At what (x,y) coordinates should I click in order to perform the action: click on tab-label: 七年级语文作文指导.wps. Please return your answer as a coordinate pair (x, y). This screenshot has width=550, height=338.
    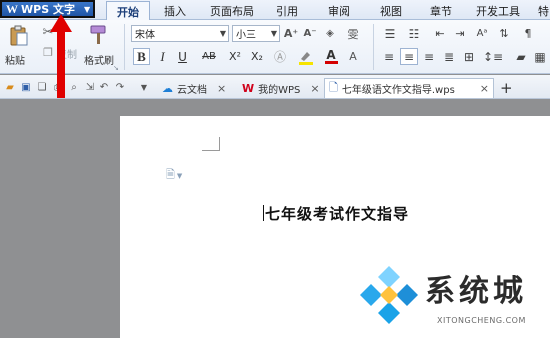
    Looking at the image, I should click on (398, 90).